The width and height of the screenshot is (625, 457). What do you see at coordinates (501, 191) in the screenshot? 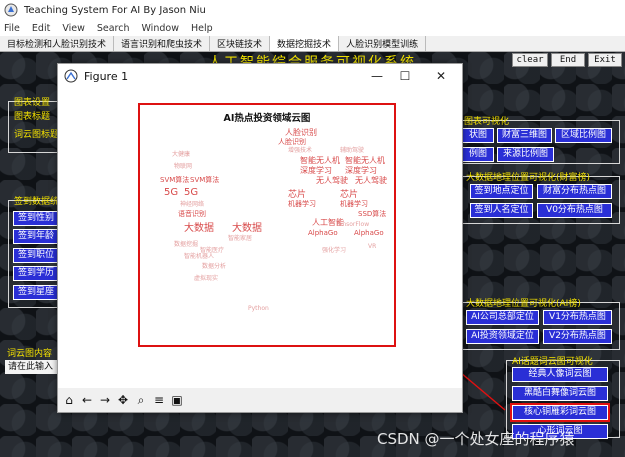
I see `checkin-location-button: 签到地点定位` at bounding box center [501, 191].